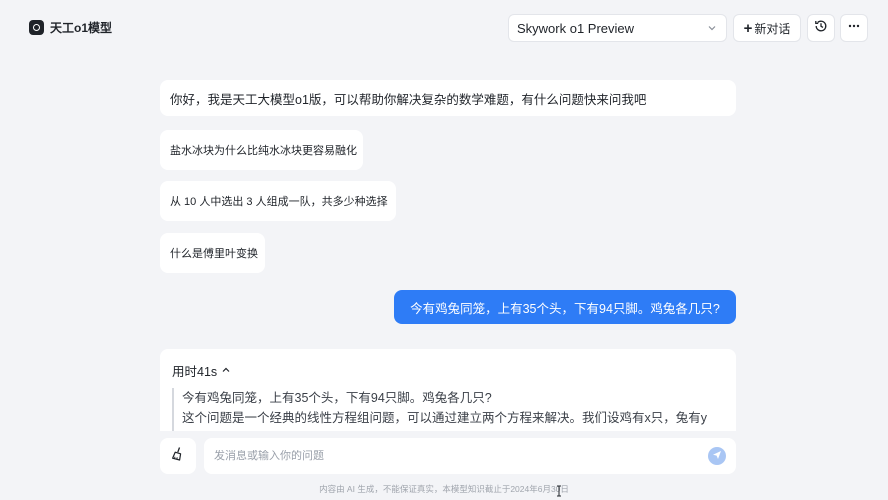 The image size is (888, 500). I want to click on chevron-up-icon, so click(226, 371).